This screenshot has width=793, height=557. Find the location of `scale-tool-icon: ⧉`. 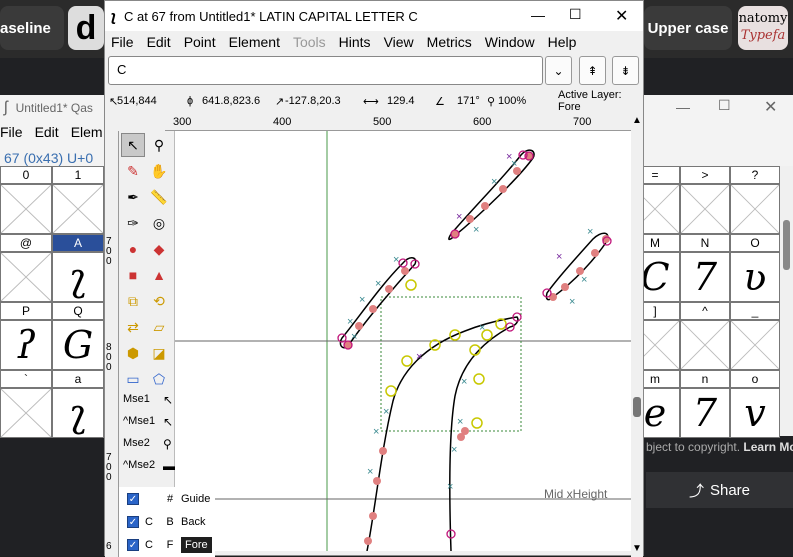

scale-tool-icon: ⧉ is located at coordinates (133, 301).